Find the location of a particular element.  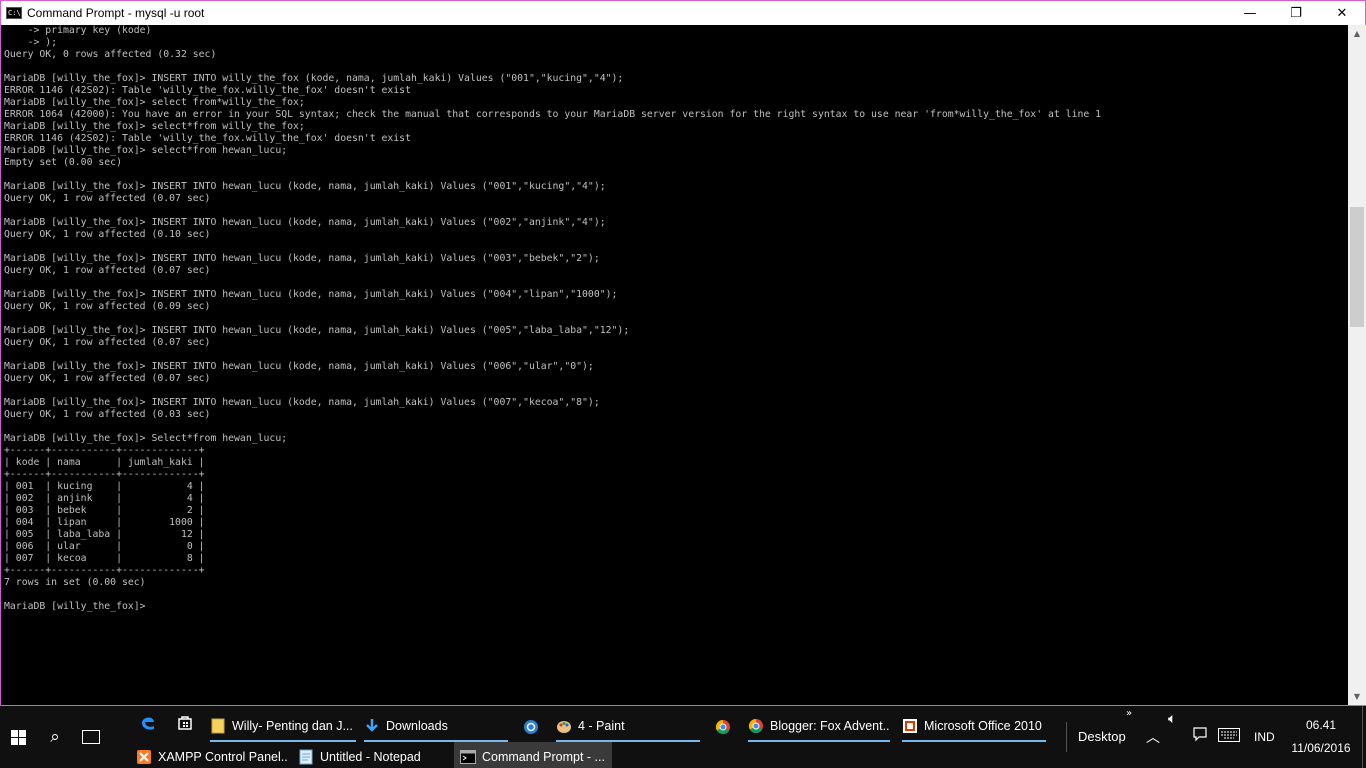

taskbar-item-label: Microsoft Office 2010 is located at coordinates (983, 725).